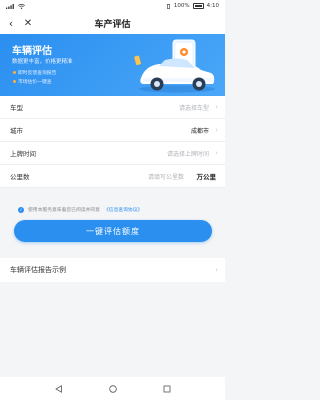 The width and height of the screenshot is (320, 400). Describe the element at coordinates (212, 6) in the screenshot. I see `clock-time: 4:10` at that location.